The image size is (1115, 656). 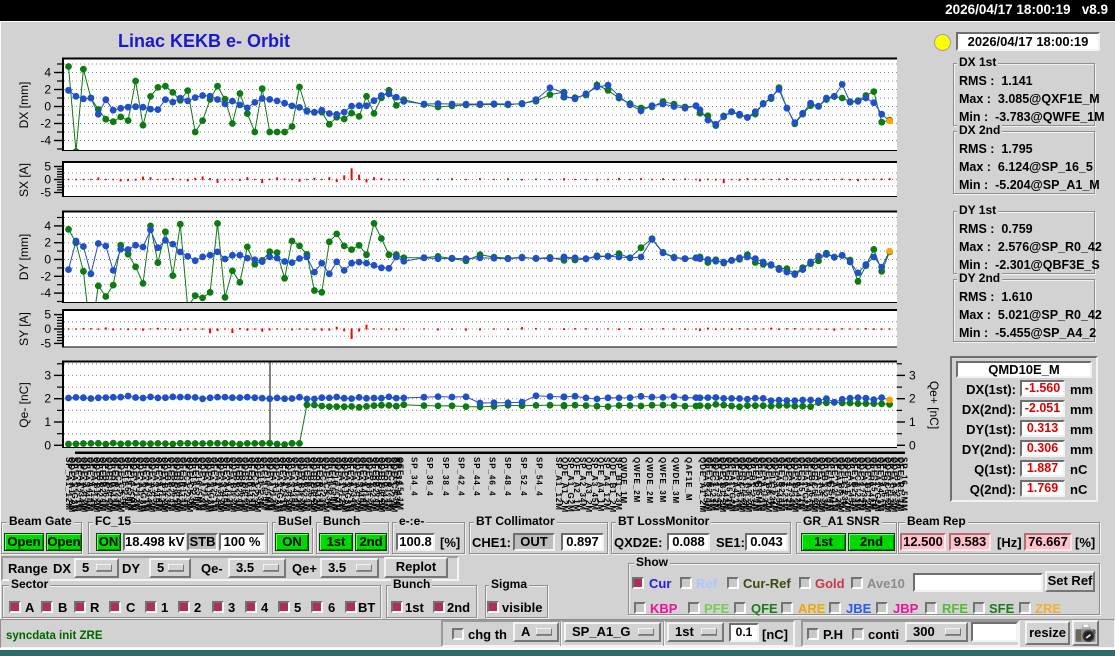 What do you see at coordinates (662, 480) in the screenshot?
I see `svg-text: QWFE_3M` at bounding box center [662, 480].